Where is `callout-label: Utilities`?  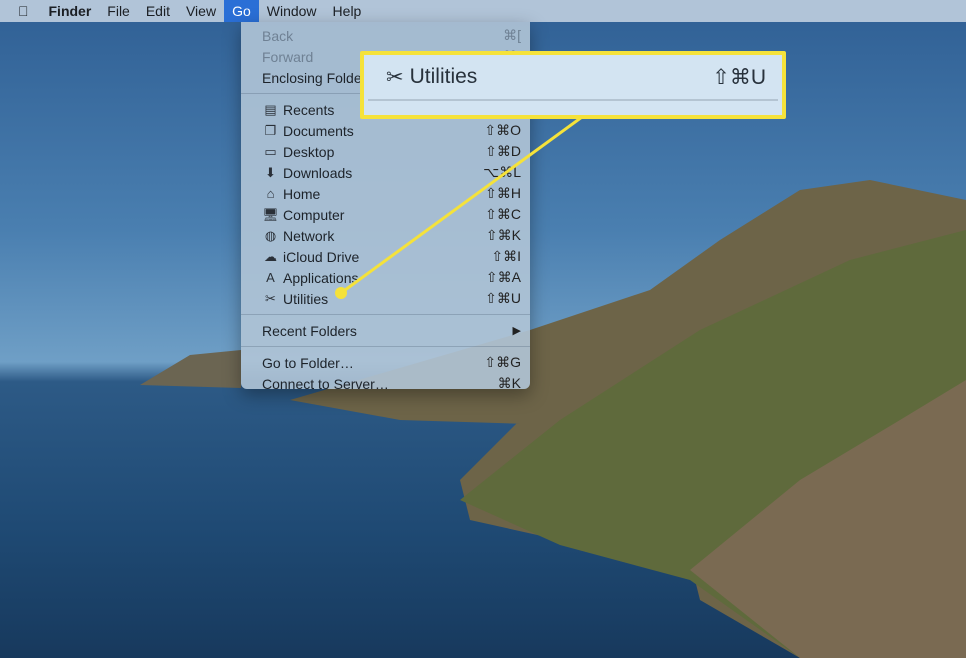 callout-label: Utilities is located at coordinates (443, 76).